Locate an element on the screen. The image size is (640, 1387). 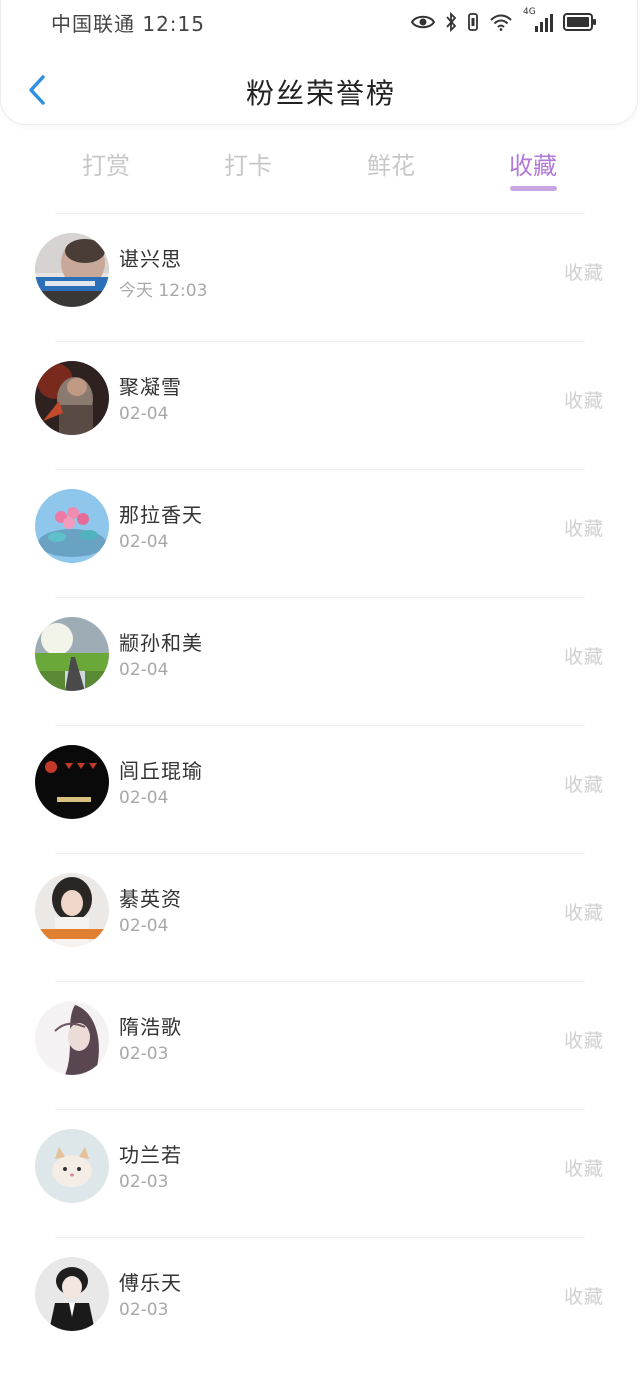
carrier-time: 中国联通 12:15 is located at coordinates (128, 24).